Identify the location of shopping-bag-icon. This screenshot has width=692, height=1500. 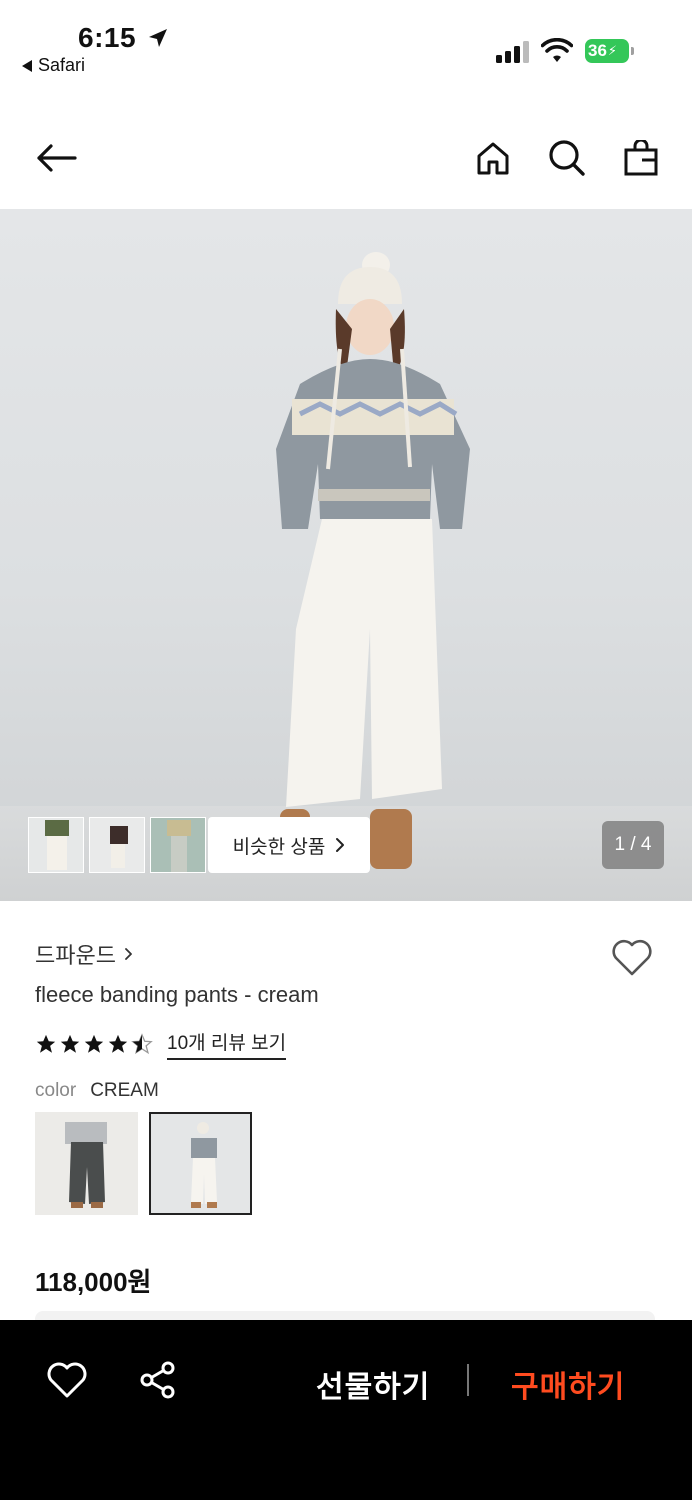
(641, 158).